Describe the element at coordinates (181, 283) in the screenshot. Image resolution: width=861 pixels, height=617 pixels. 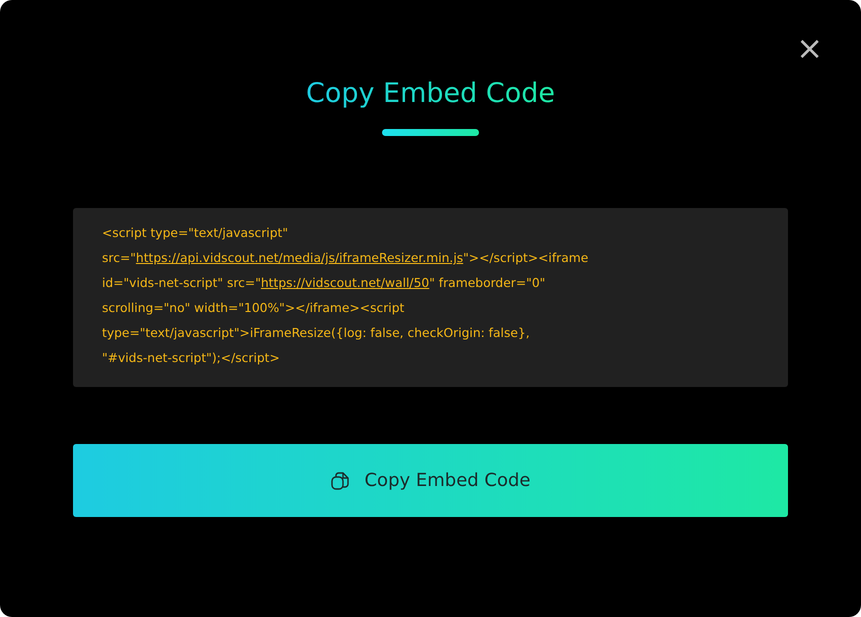
I see `code-text: id="vids-net-script" src="` at that location.